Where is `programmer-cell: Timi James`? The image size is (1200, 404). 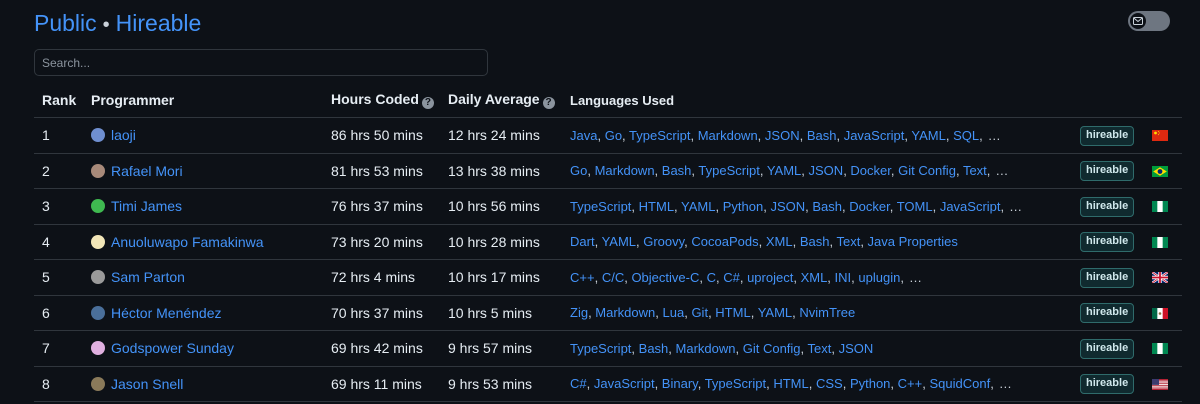
programmer-cell: Timi James is located at coordinates (211, 206).